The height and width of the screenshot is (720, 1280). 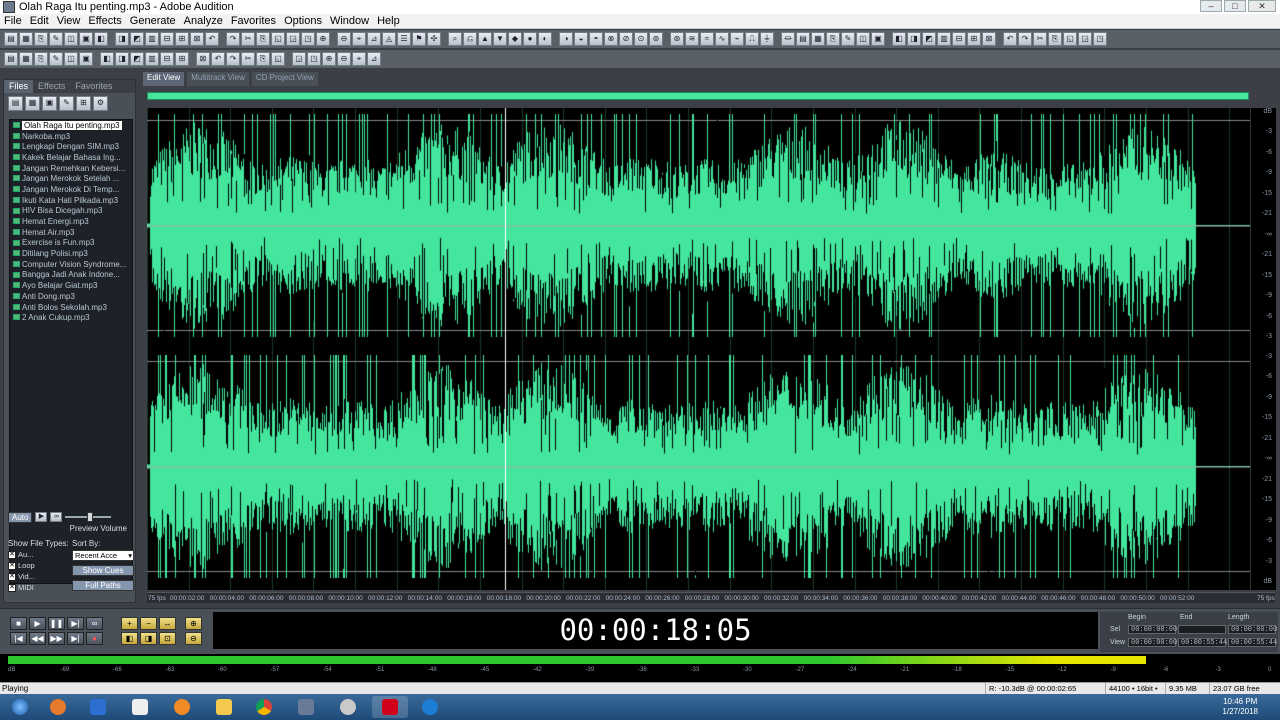 I want to click on menu-generate: Generate, so click(x=153, y=21).